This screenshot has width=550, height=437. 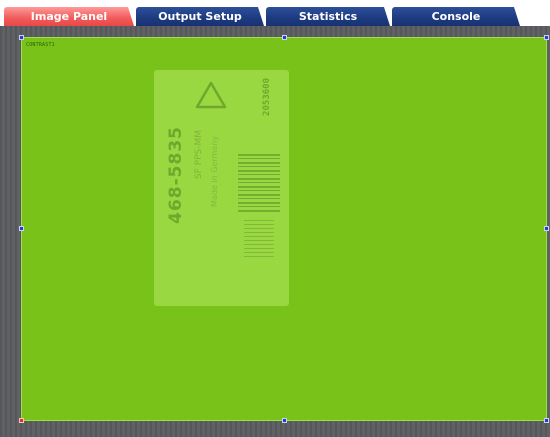 What do you see at coordinates (284, 420) in the screenshot?
I see `handle-bottom-middle` at bounding box center [284, 420].